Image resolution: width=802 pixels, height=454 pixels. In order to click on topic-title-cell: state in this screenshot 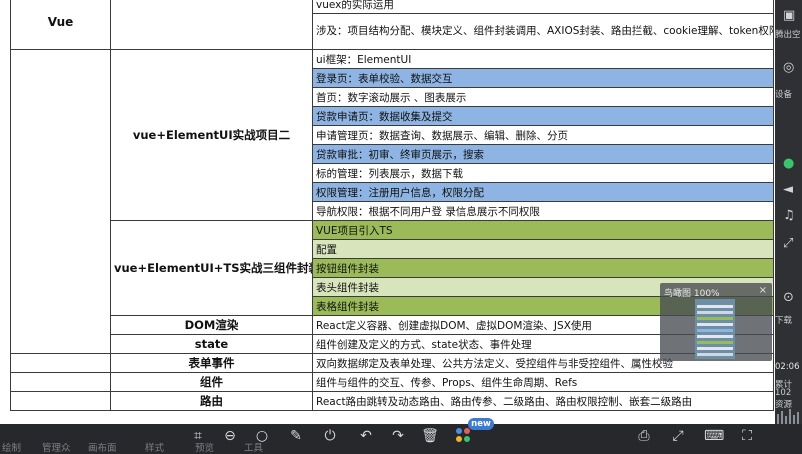, I will do `click(211, 344)`.